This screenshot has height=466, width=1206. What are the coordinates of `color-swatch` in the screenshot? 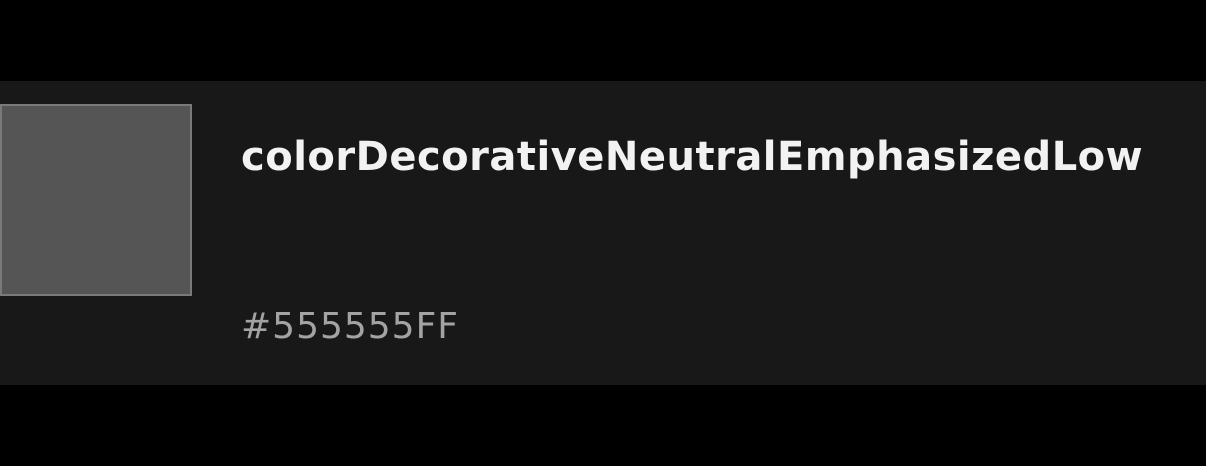 It's located at (96, 200).